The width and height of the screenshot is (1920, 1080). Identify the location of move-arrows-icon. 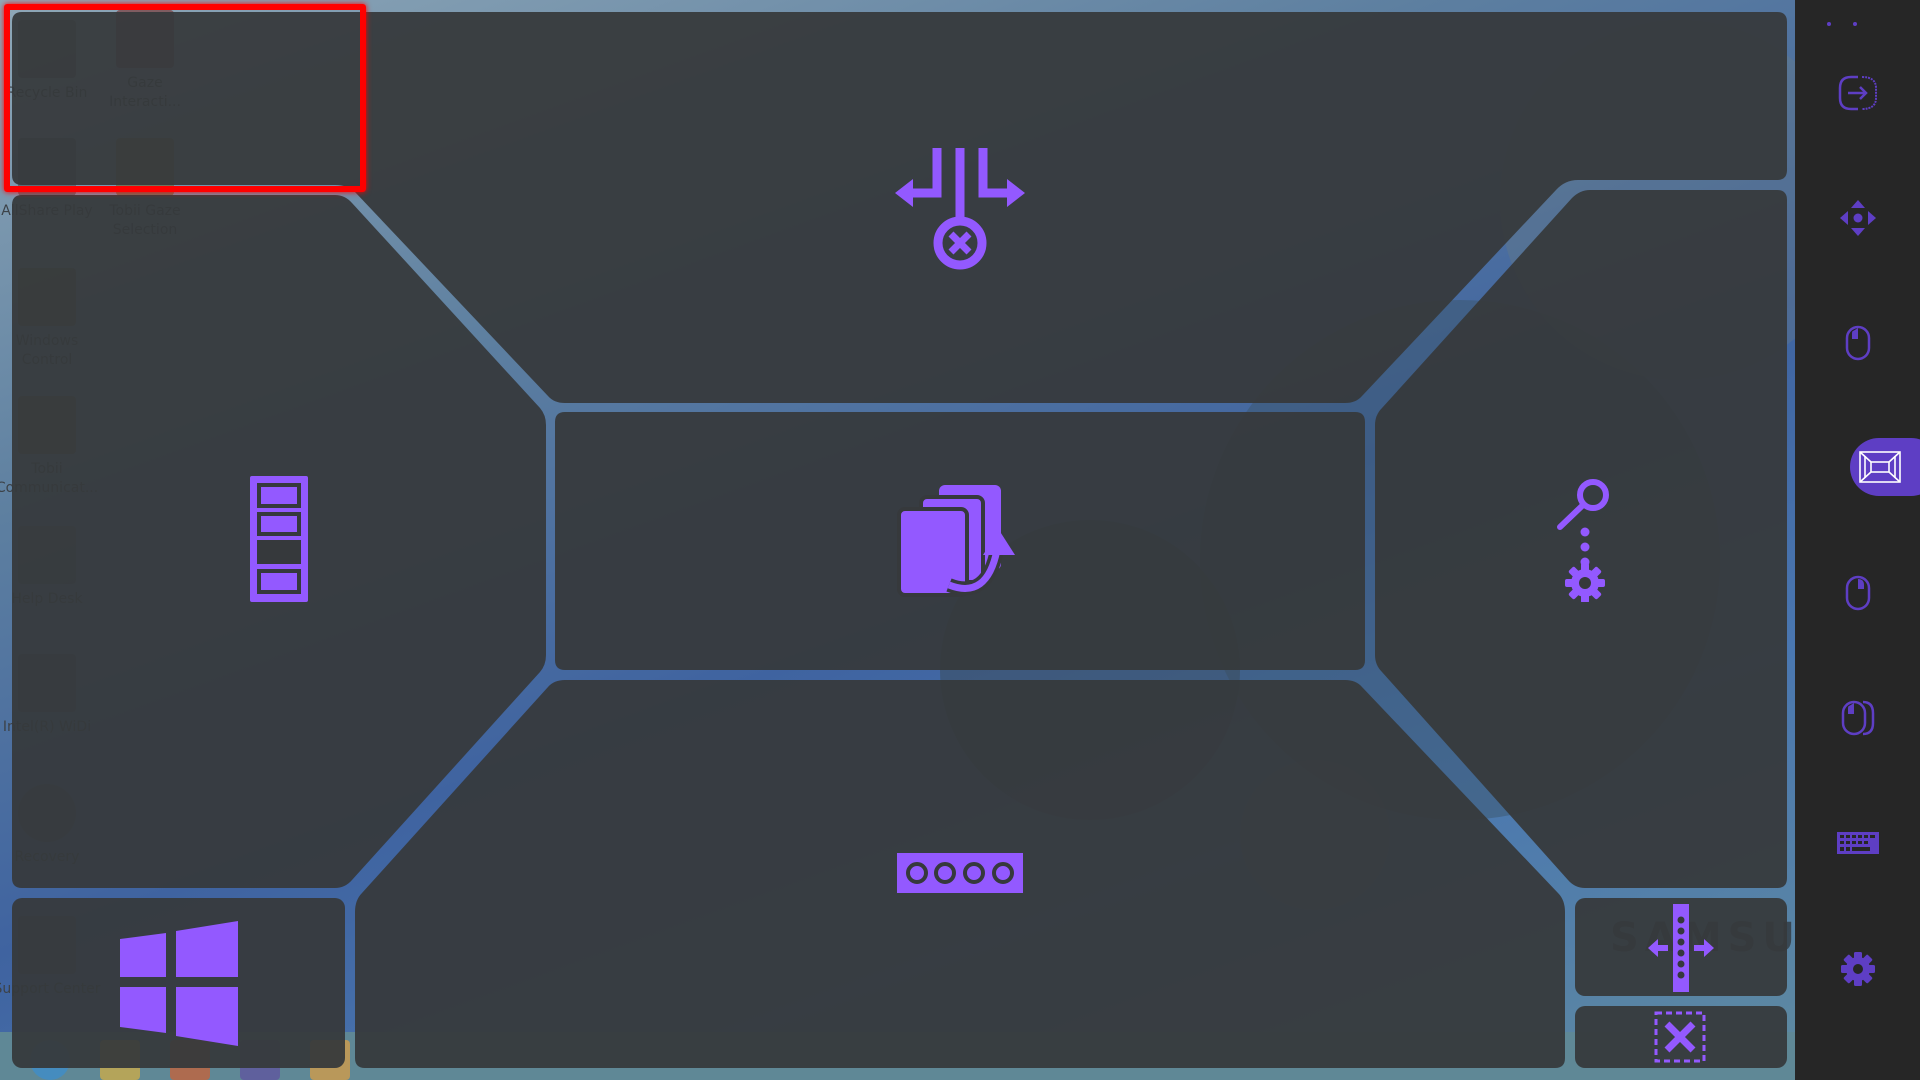
(1857, 218).